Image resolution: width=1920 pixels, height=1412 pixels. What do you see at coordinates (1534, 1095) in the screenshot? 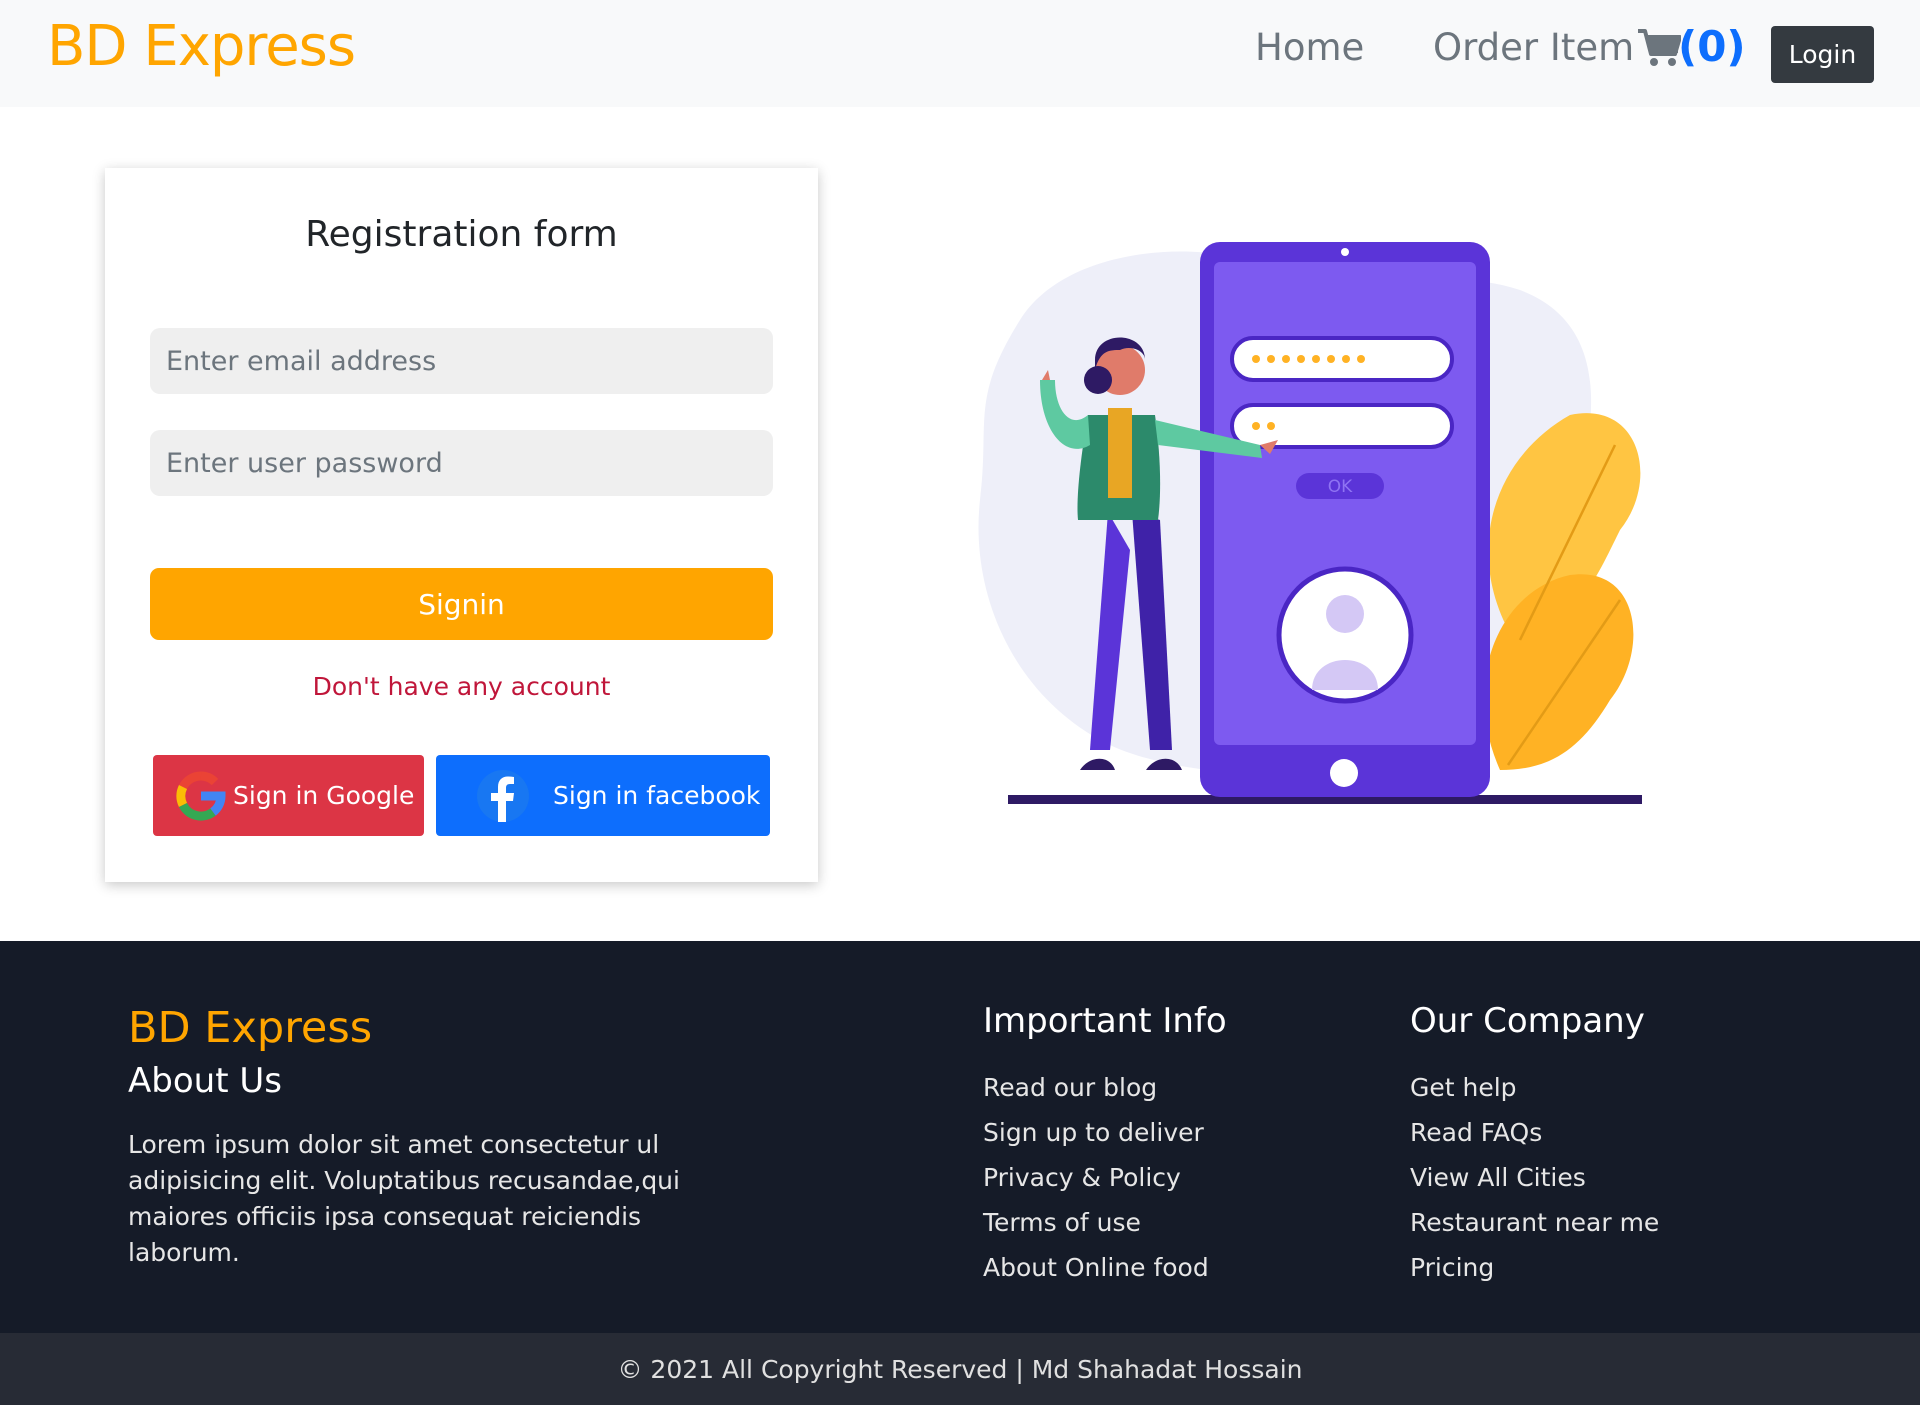
I see `footer-link-get-help: Get help` at bounding box center [1534, 1095].